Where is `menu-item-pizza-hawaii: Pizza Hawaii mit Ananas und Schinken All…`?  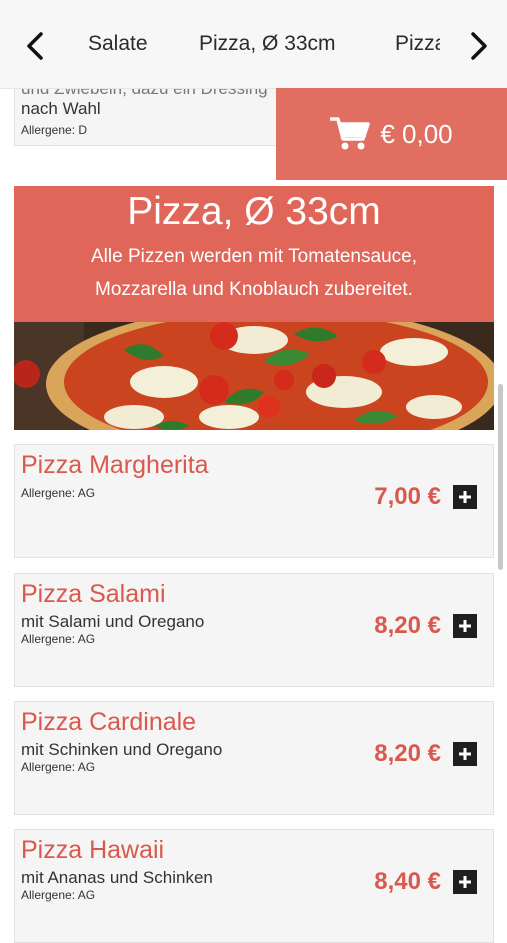 menu-item-pizza-hawaii: Pizza Hawaii mit Ananas und Schinken All… is located at coordinates (254, 886).